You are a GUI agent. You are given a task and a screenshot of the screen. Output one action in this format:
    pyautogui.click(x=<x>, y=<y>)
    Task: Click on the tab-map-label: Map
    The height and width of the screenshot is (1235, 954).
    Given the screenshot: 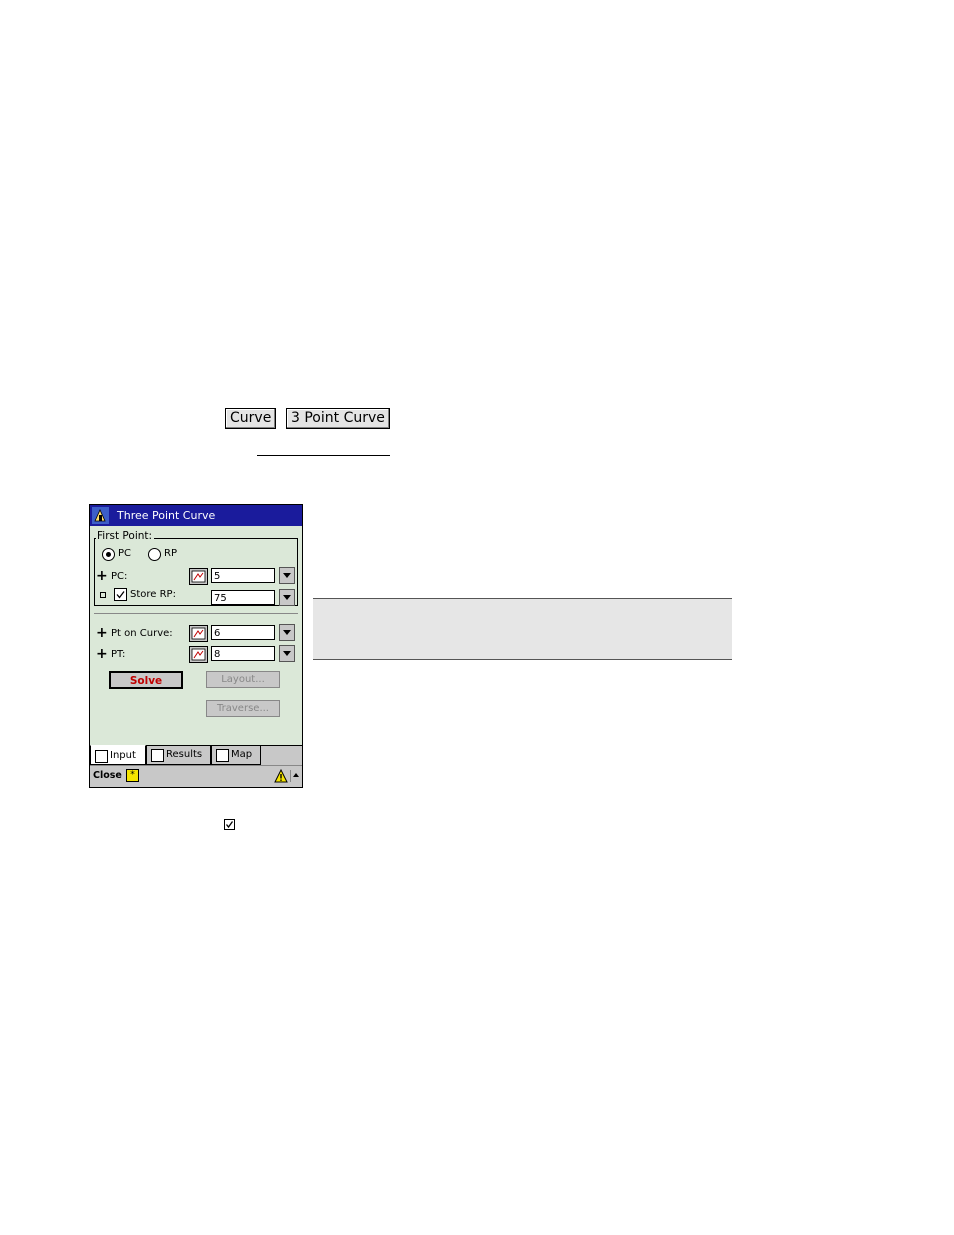 What is the action you would take?
    pyautogui.click(x=242, y=754)
    